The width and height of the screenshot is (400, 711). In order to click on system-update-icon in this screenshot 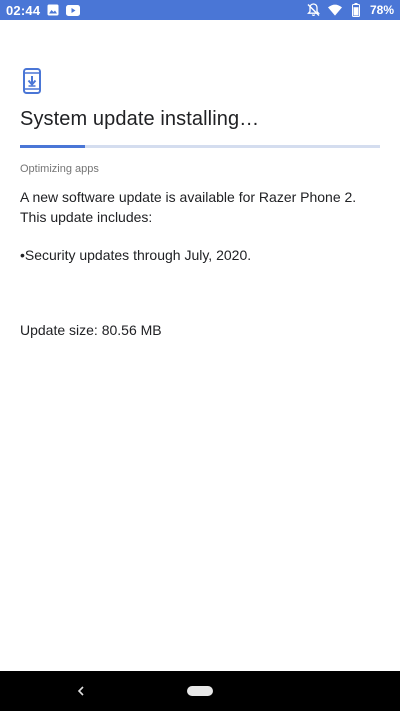, I will do `click(32, 81)`.